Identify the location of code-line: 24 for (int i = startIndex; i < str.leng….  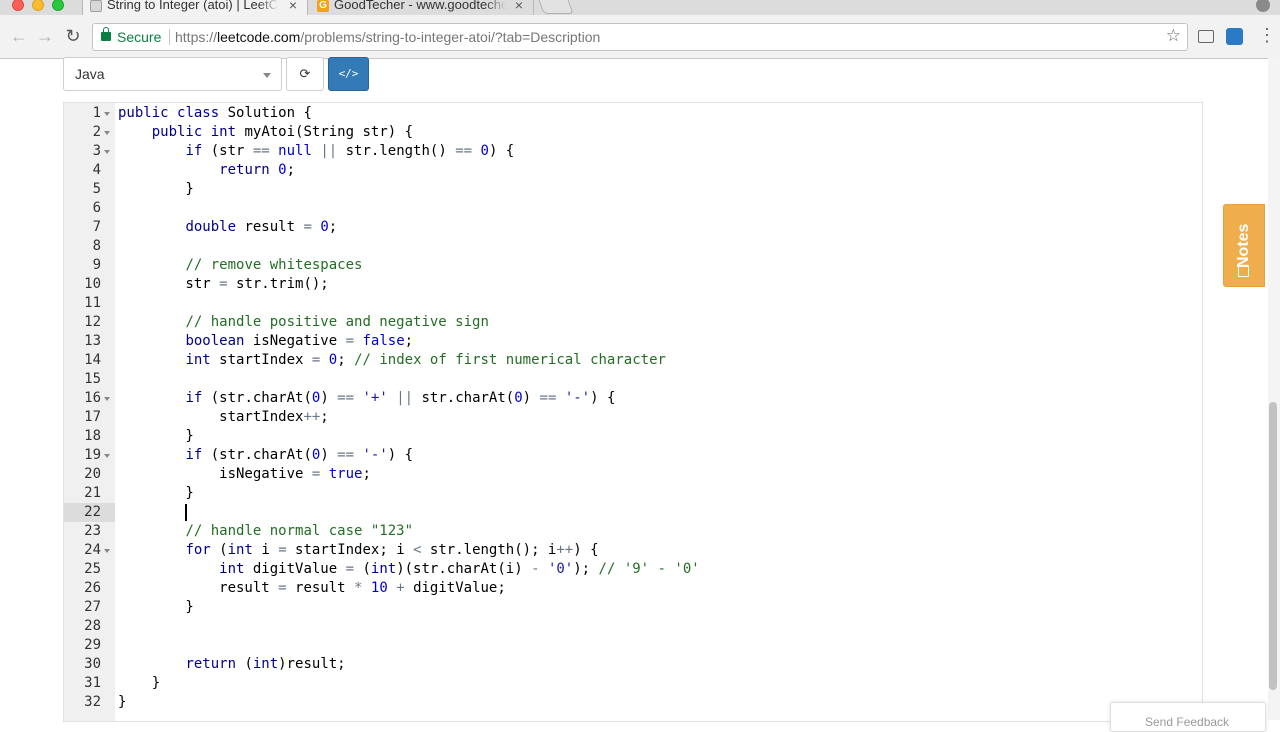
(633, 550).